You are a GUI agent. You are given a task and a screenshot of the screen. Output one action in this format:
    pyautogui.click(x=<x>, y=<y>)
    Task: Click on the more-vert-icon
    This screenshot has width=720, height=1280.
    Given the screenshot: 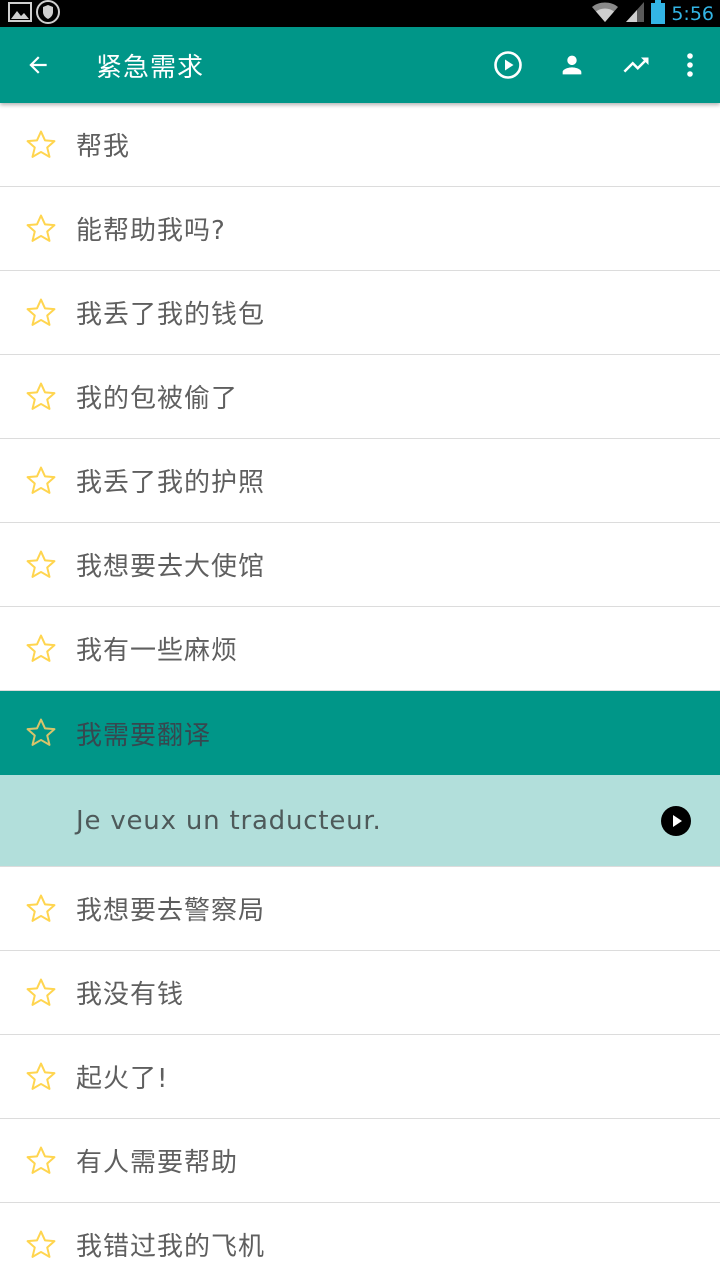 What is the action you would take?
    pyautogui.click(x=690, y=65)
    